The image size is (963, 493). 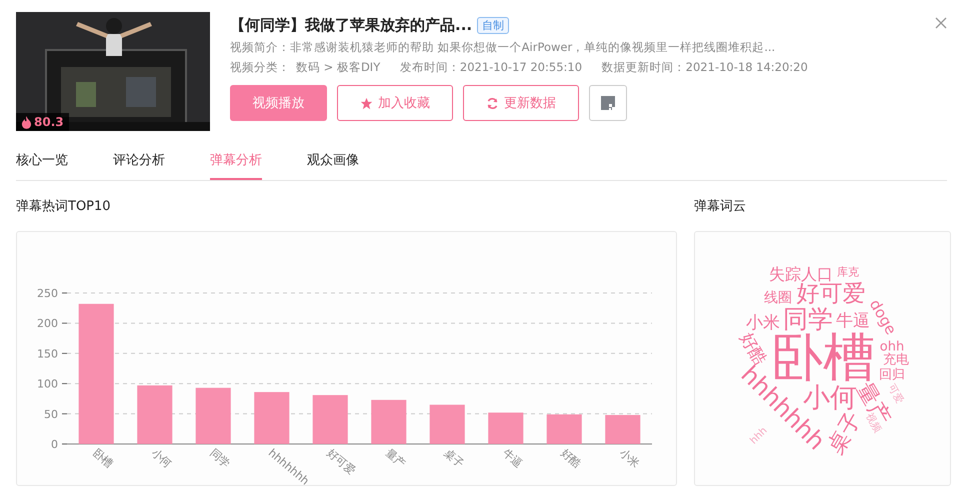 I want to click on cloud-word: 小米, so click(x=763, y=323).